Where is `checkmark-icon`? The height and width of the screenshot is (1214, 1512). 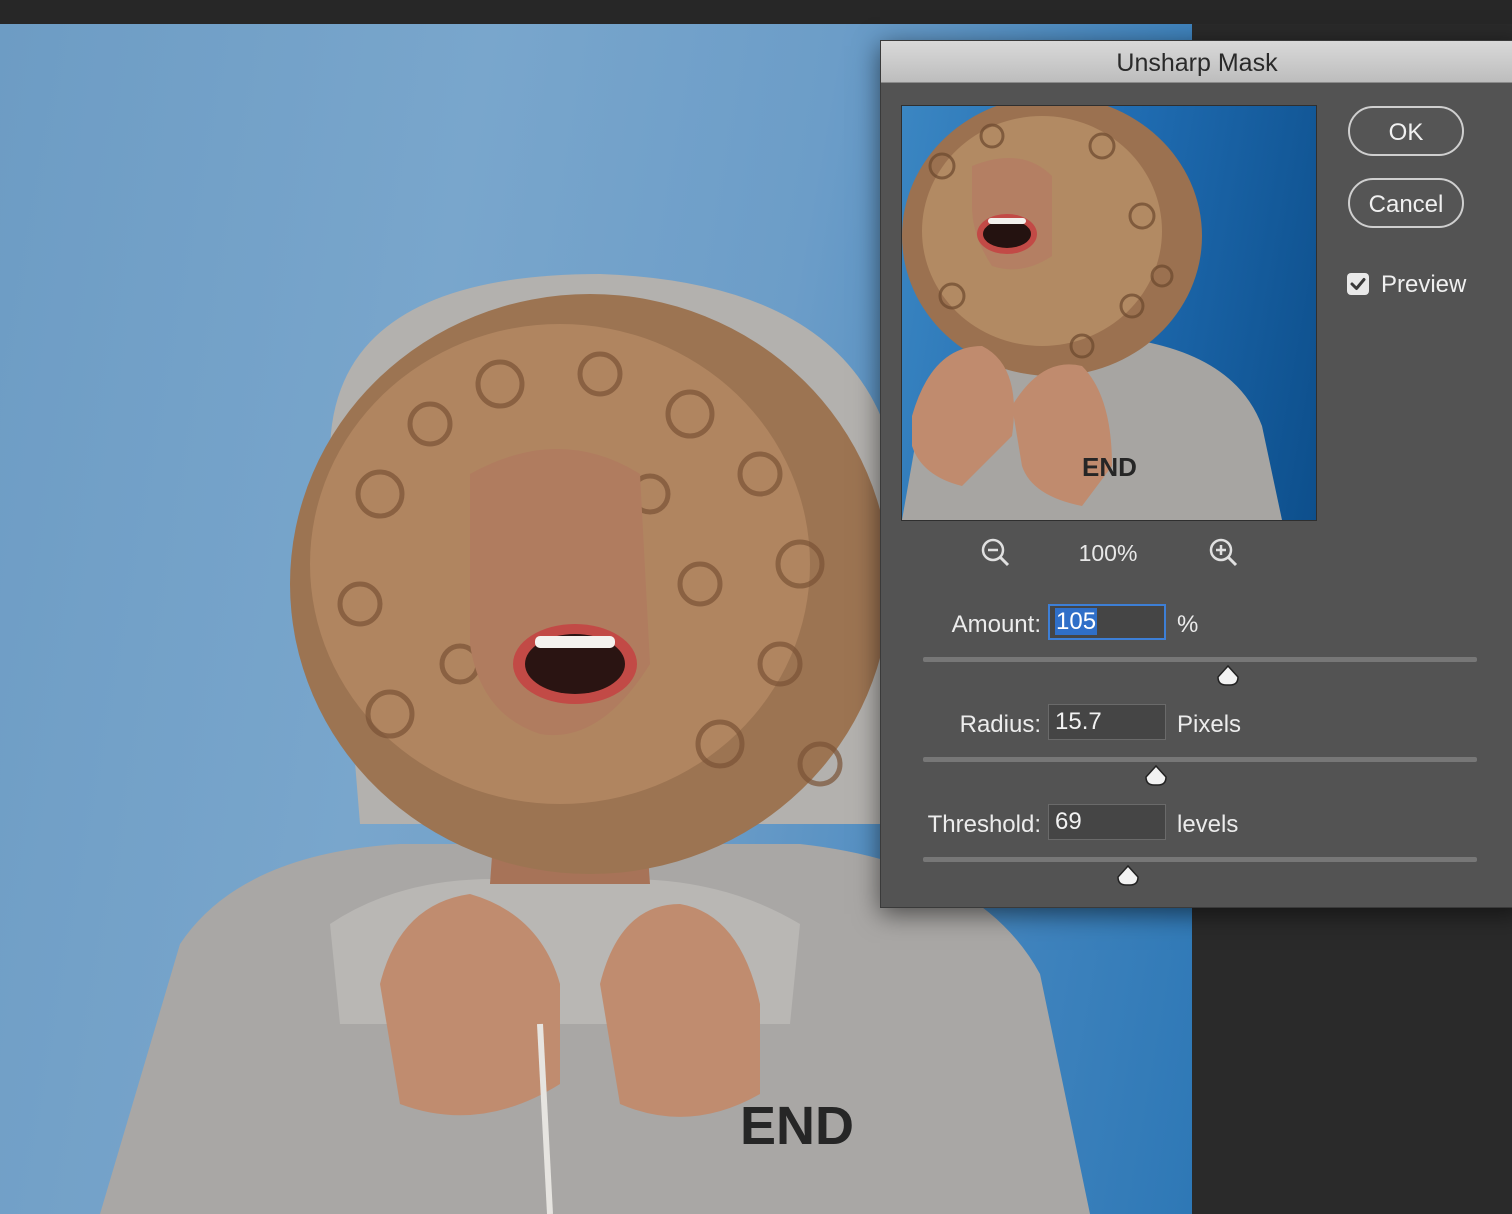 checkmark-icon is located at coordinates (1358, 284).